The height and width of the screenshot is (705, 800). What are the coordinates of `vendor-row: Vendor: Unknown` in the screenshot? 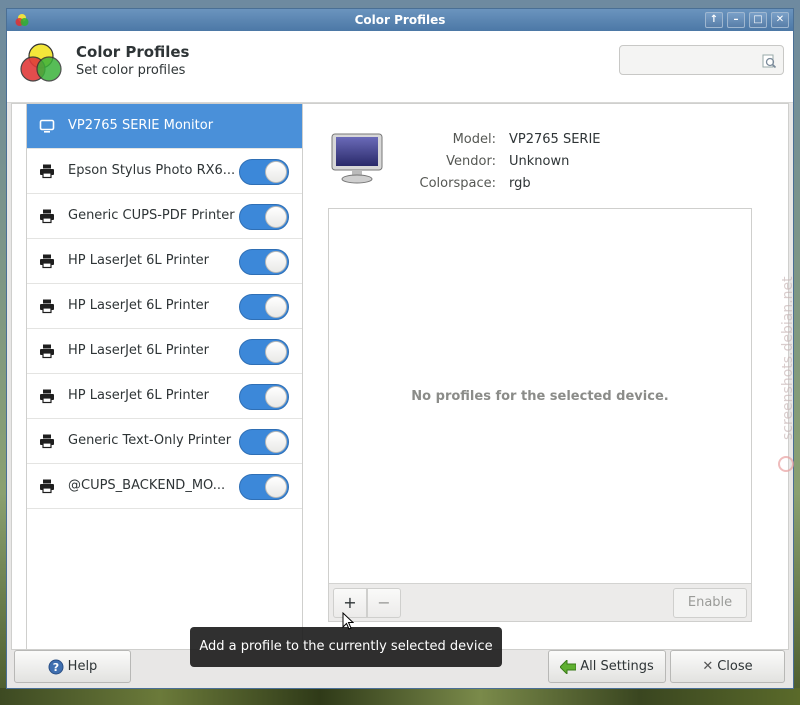 It's located at (546, 163).